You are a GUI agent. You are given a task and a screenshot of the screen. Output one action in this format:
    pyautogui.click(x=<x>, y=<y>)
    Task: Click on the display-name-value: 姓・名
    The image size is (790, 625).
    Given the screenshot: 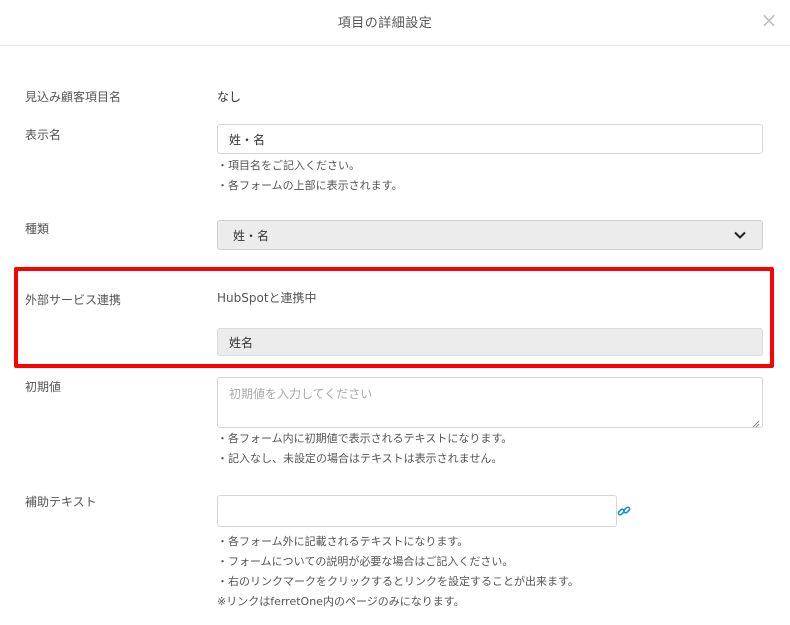 What is the action you would take?
    pyautogui.click(x=247, y=139)
    